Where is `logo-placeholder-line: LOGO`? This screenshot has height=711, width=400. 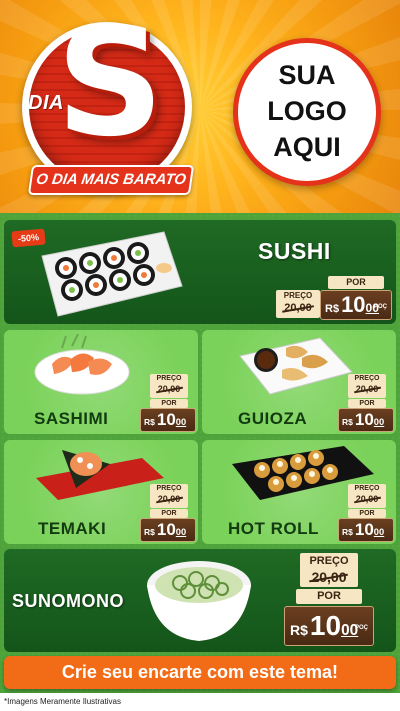 logo-placeholder-line: LOGO is located at coordinates (307, 111).